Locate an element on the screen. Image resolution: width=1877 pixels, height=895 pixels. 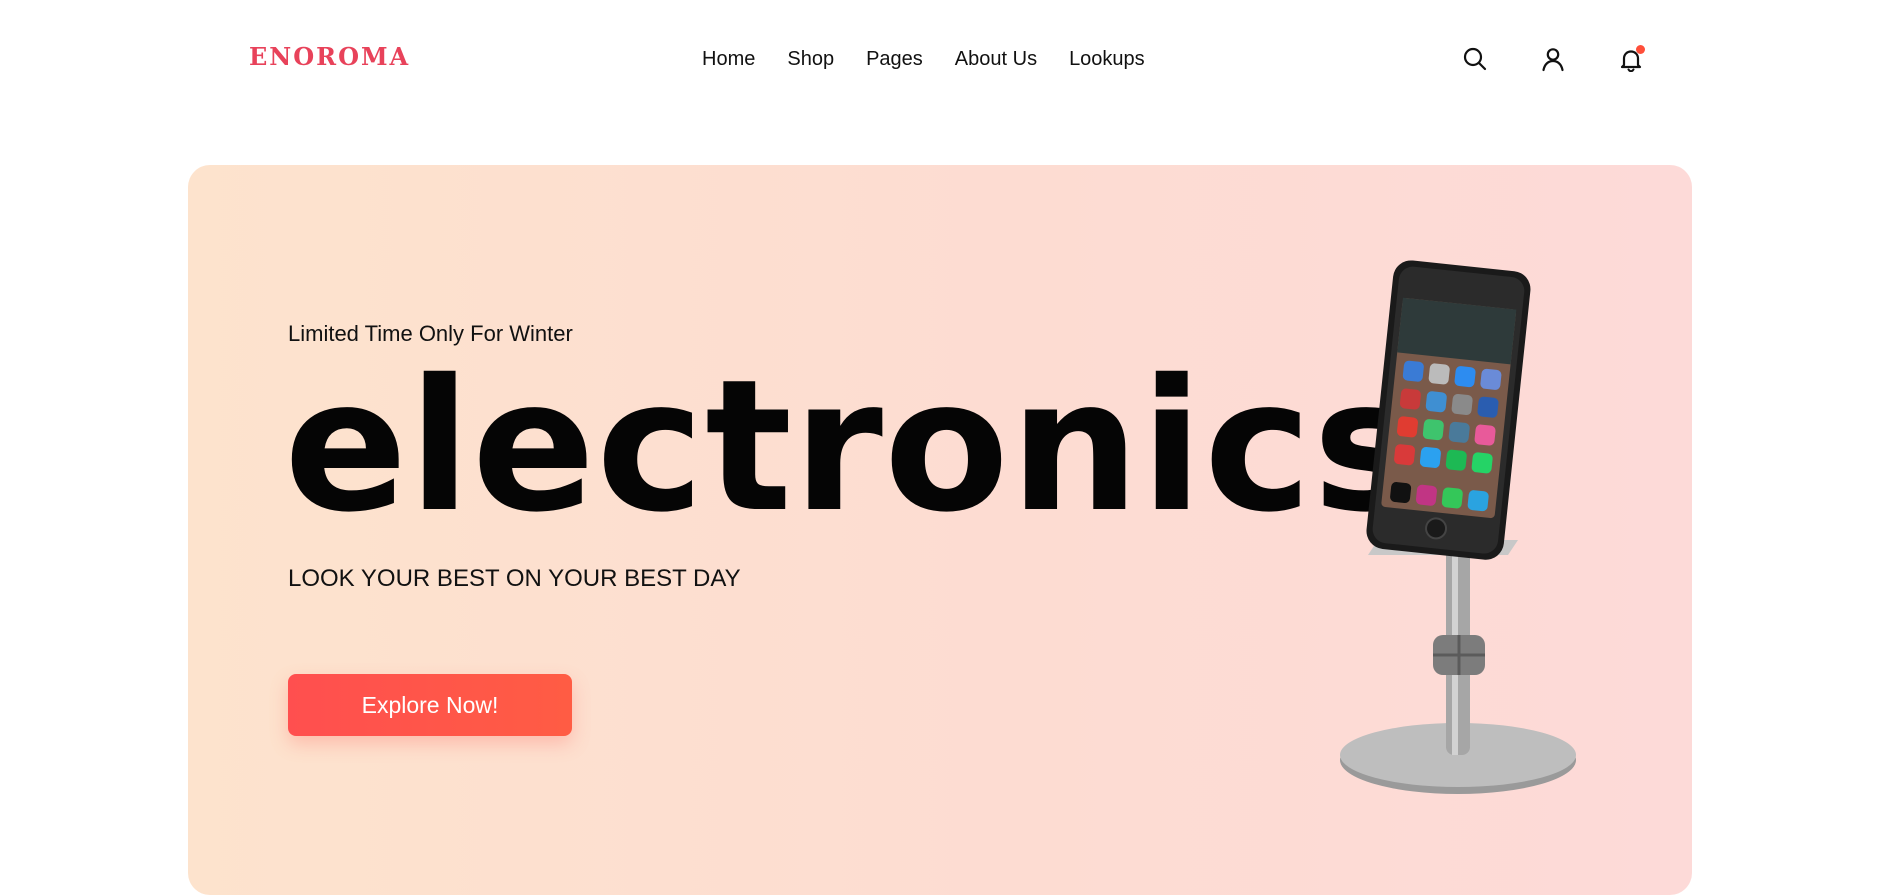
nav-shop: Shop is located at coordinates (810, 59).